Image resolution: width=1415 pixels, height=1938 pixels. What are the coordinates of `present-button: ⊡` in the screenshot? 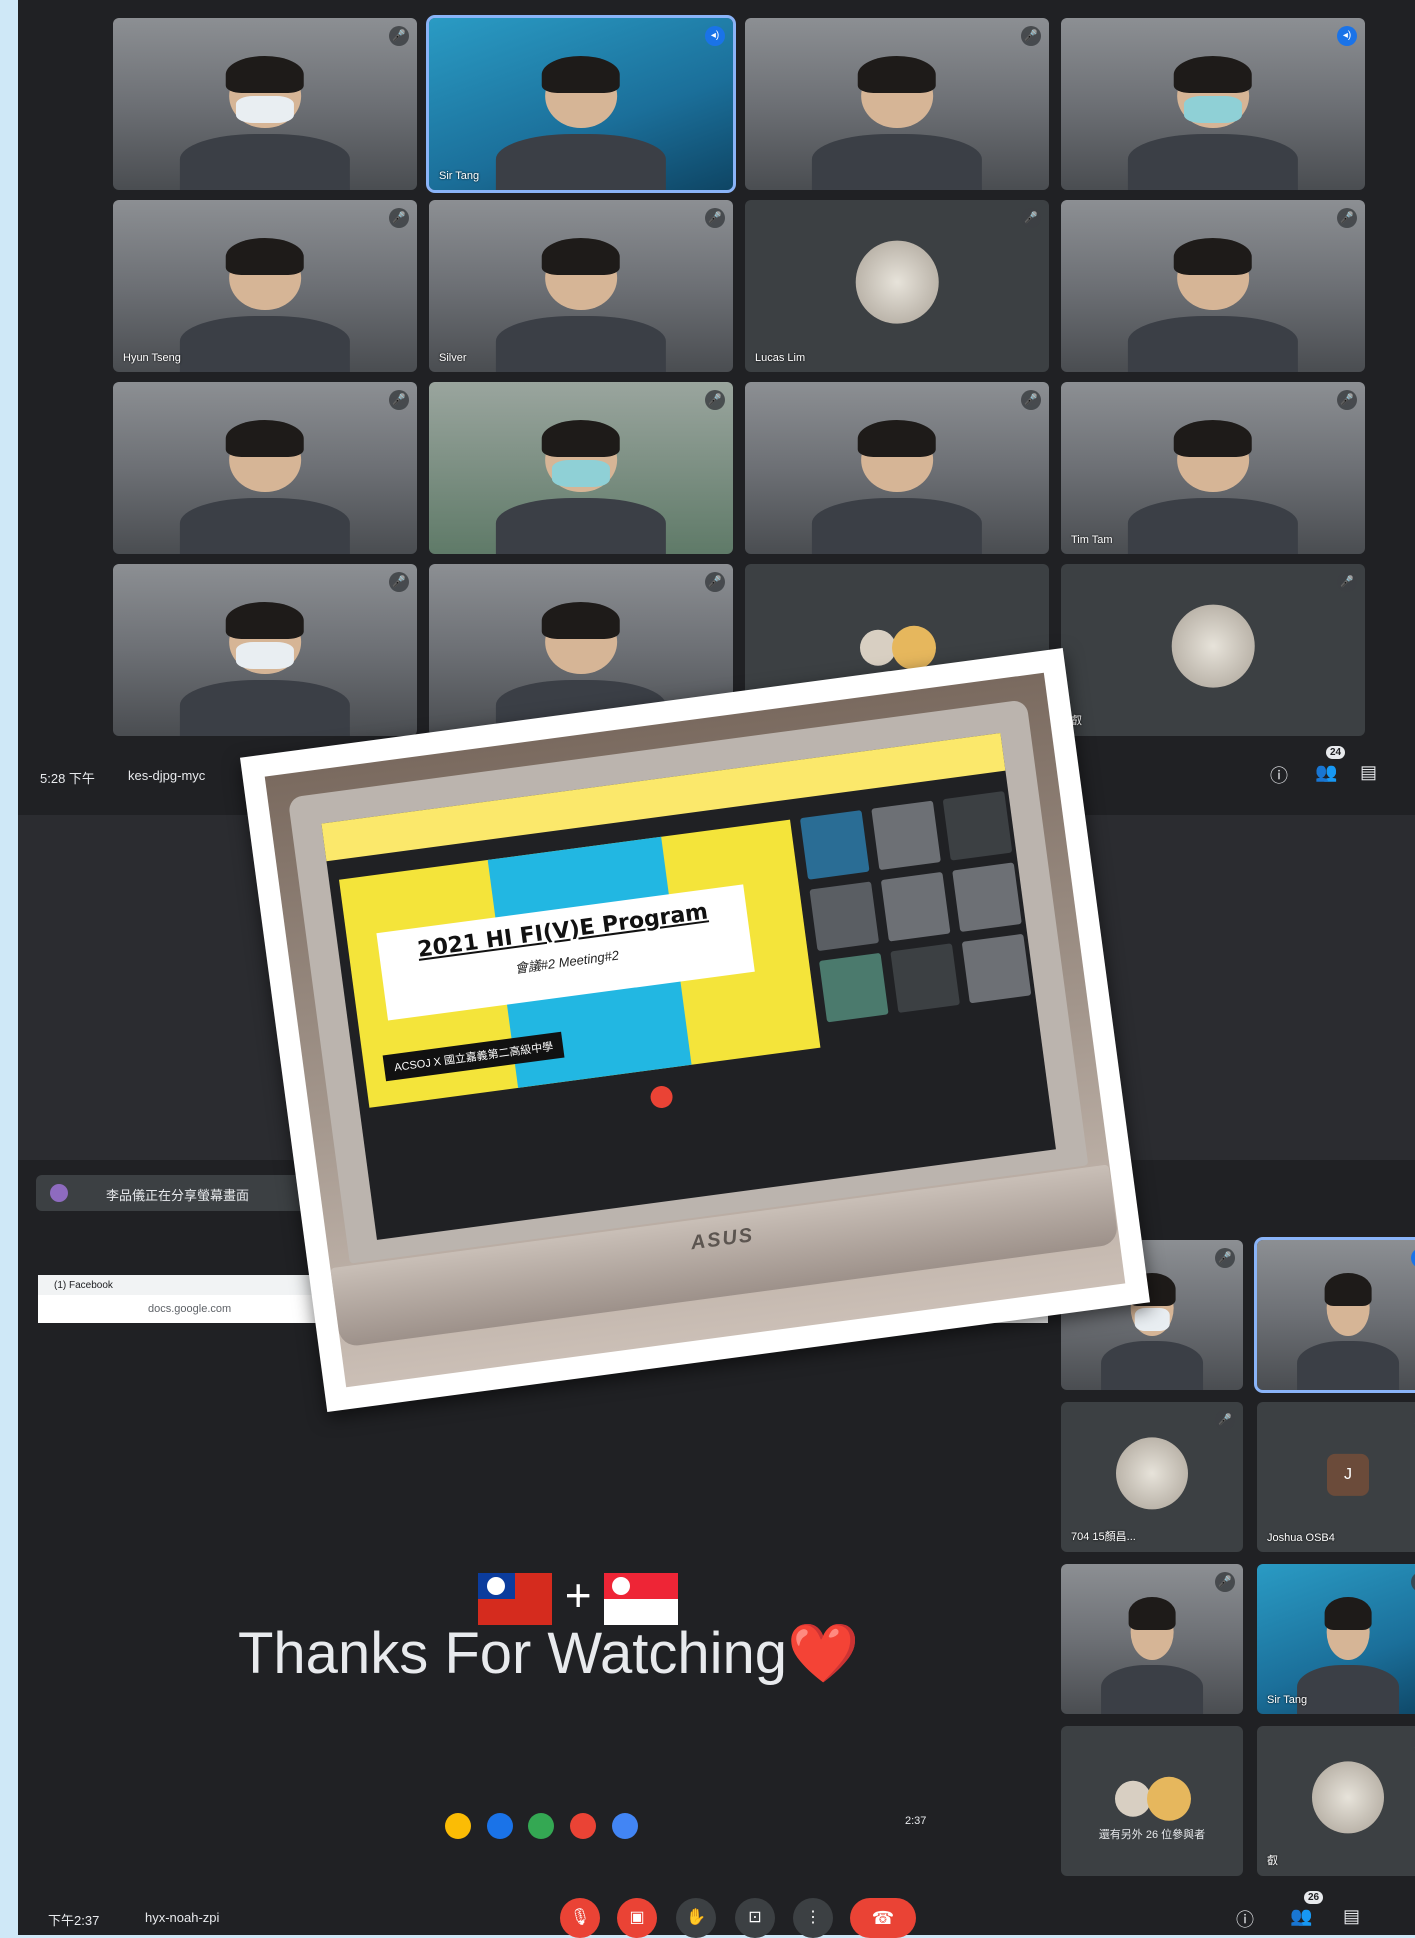 It's located at (755, 1918).